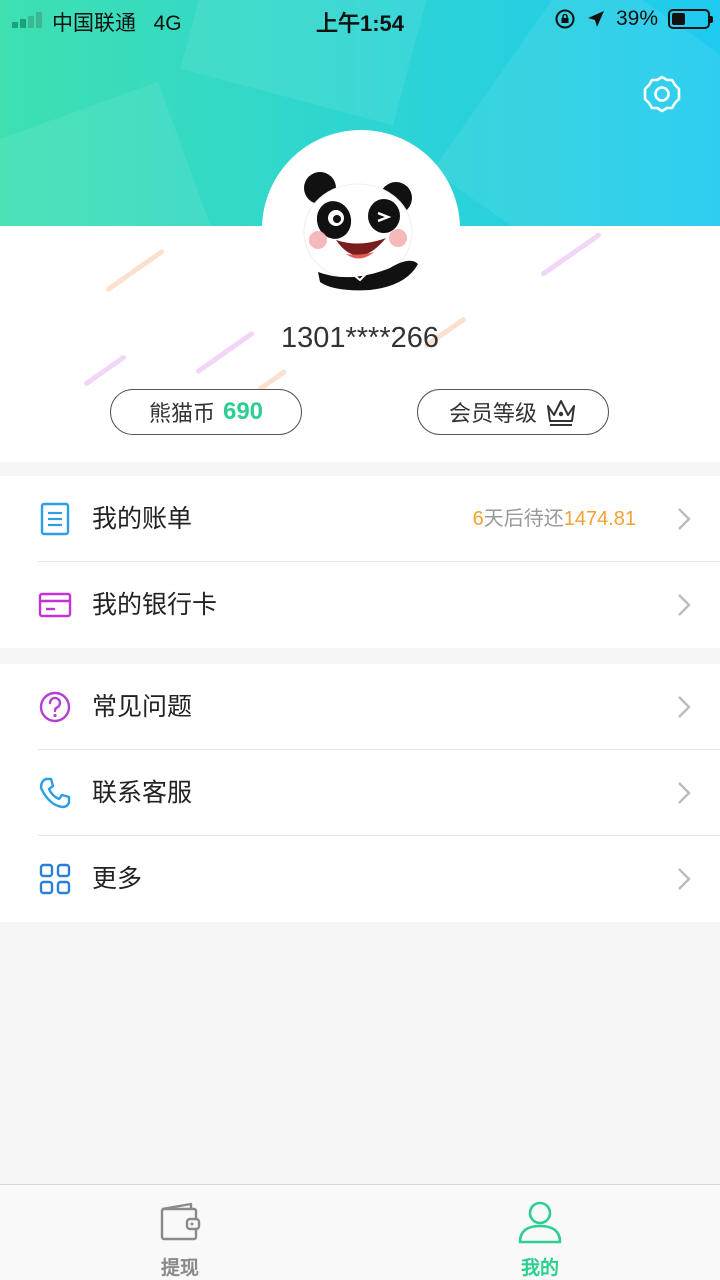 This screenshot has width=720, height=1280. What do you see at coordinates (181, 414) in the screenshot?
I see `coins-label: 熊猫币` at bounding box center [181, 414].